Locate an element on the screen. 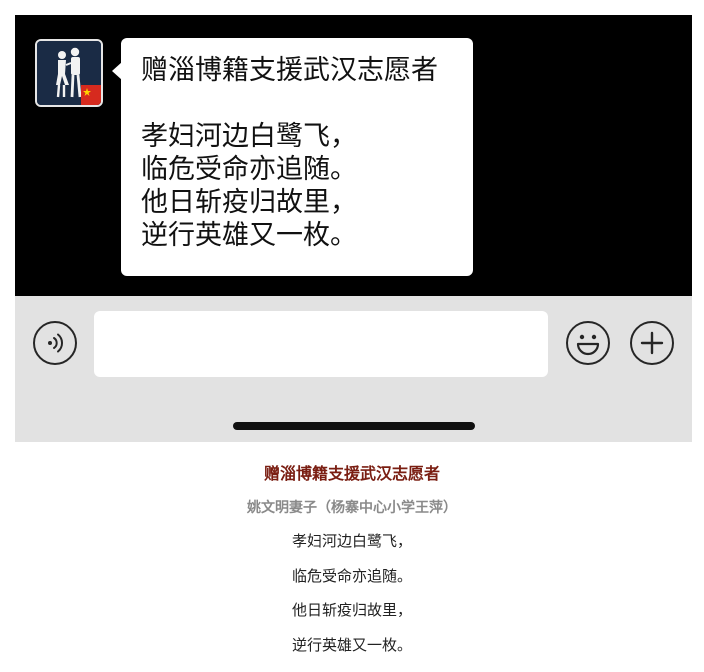 Image resolution: width=704 pixels, height=672 pixels. plus-button is located at coordinates (652, 343).